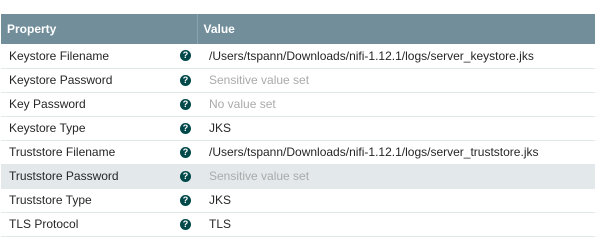 This screenshot has width=597, height=246. What do you see at coordinates (44, 224) in the screenshot?
I see `property-name: TLS Protocol` at bounding box center [44, 224].